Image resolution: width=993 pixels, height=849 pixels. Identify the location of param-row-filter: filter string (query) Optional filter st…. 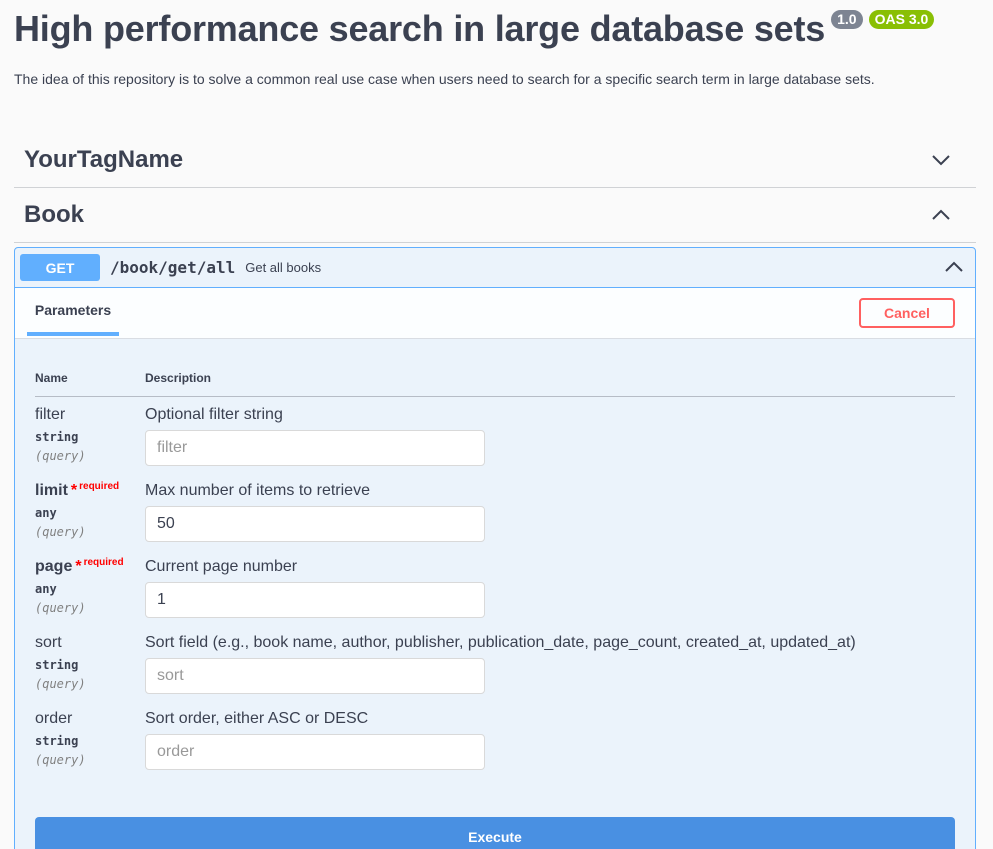
(495, 435).